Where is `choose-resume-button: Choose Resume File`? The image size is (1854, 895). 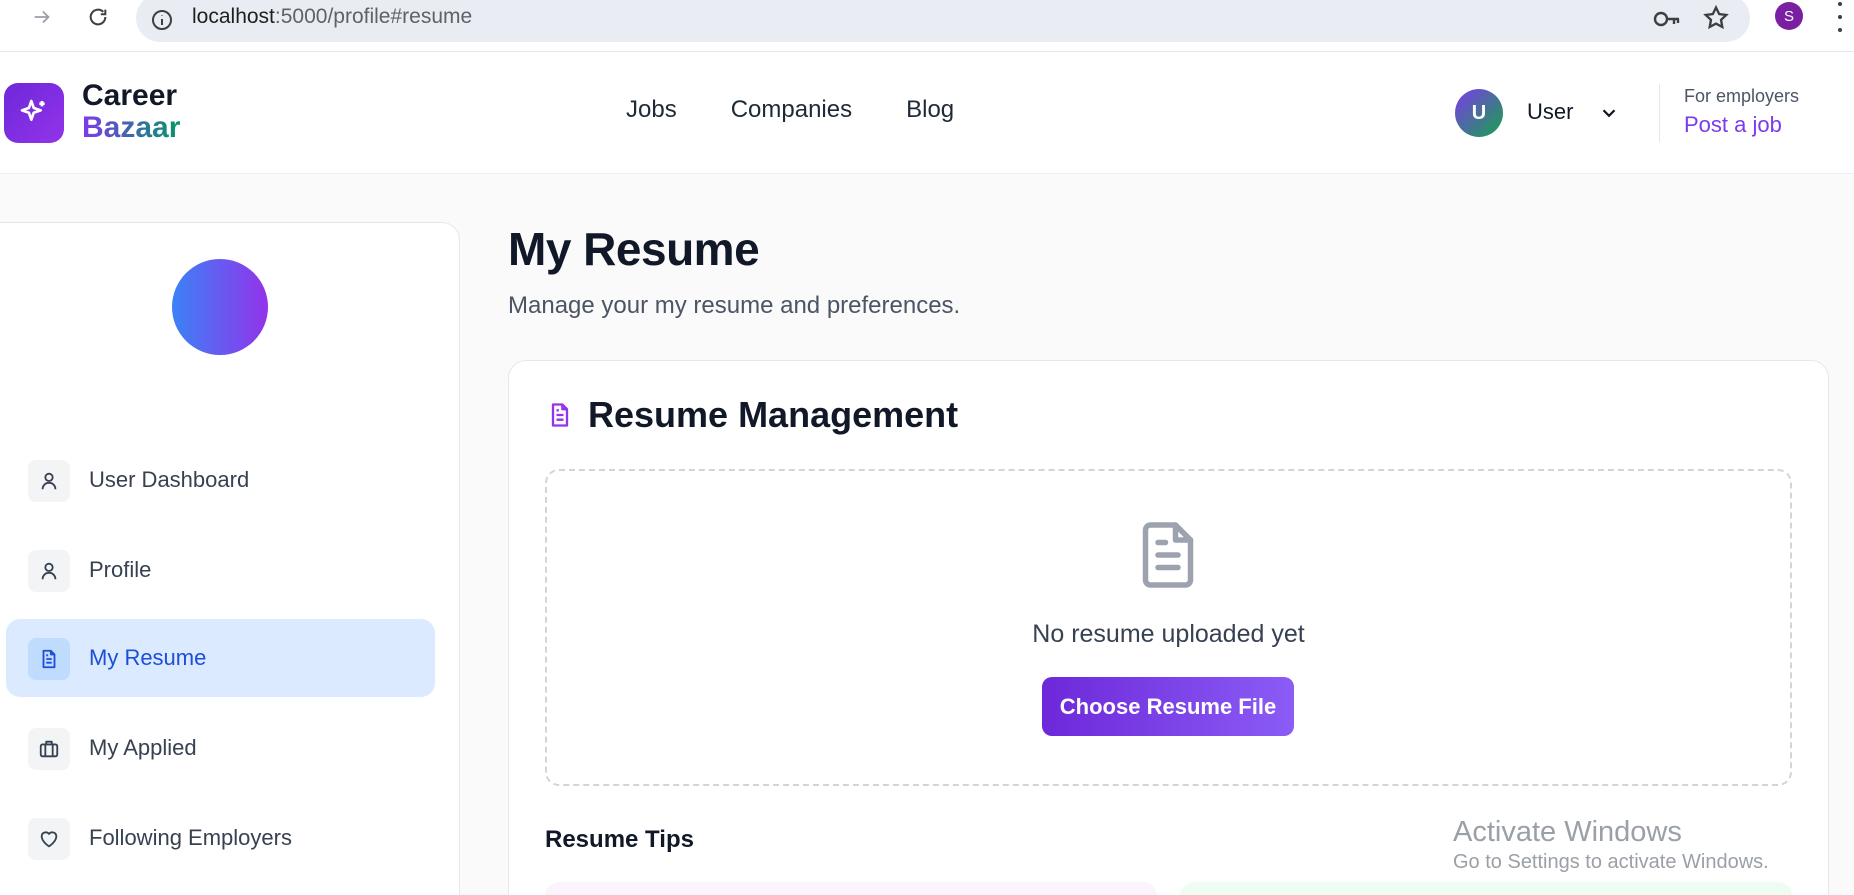
choose-resume-button: Choose Resume File is located at coordinates (1168, 706).